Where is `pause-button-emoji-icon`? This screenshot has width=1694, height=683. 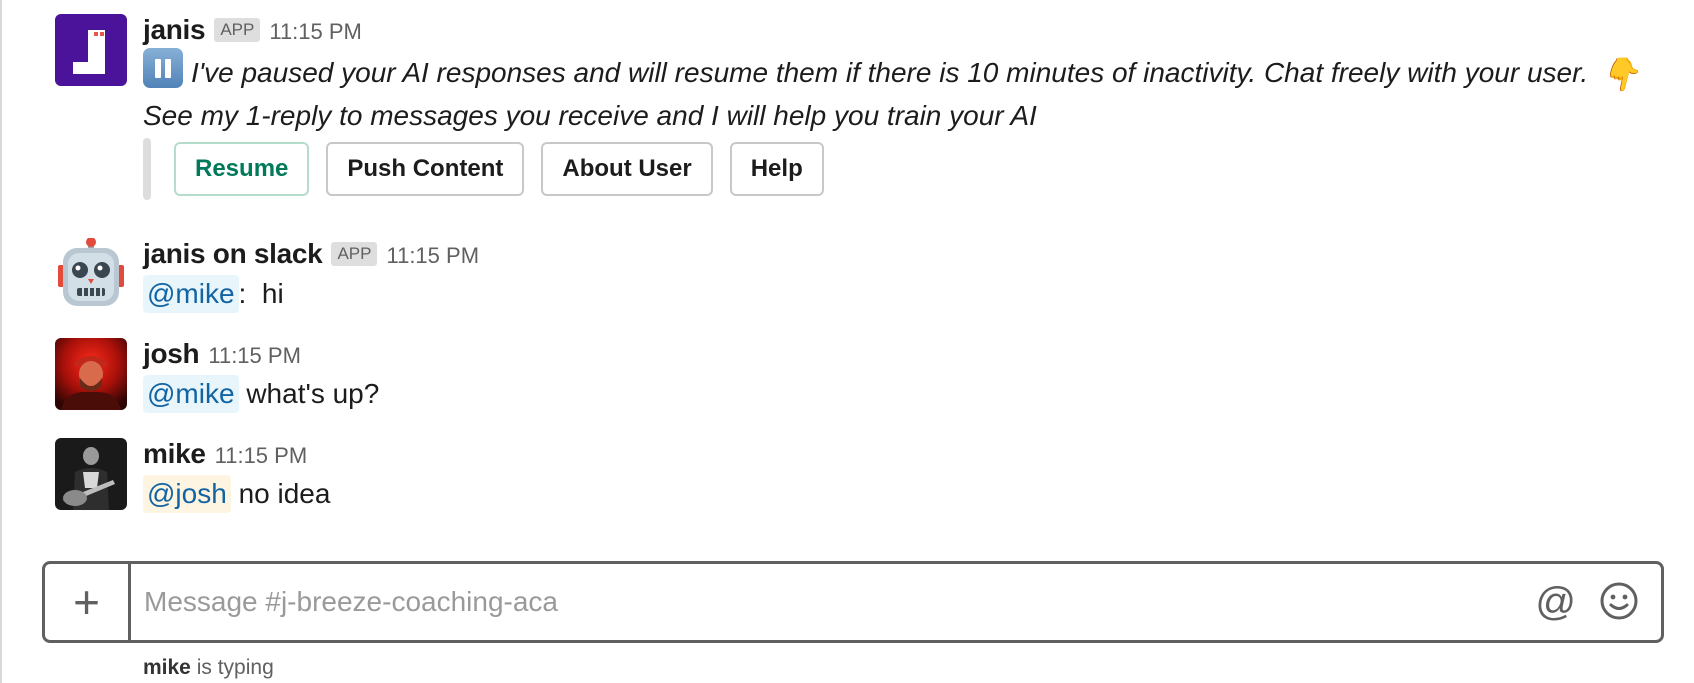
pause-button-emoji-icon is located at coordinates (163, 68).